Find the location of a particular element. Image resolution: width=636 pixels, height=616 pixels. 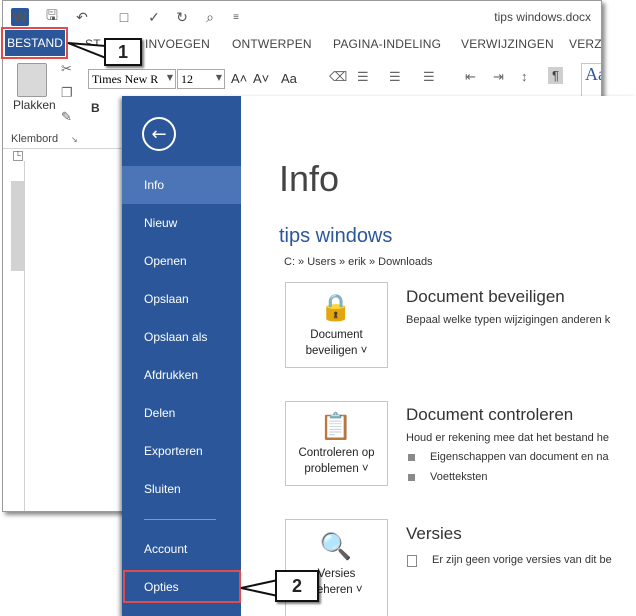

callout-2: 2 is located at coordinates (297, 586).